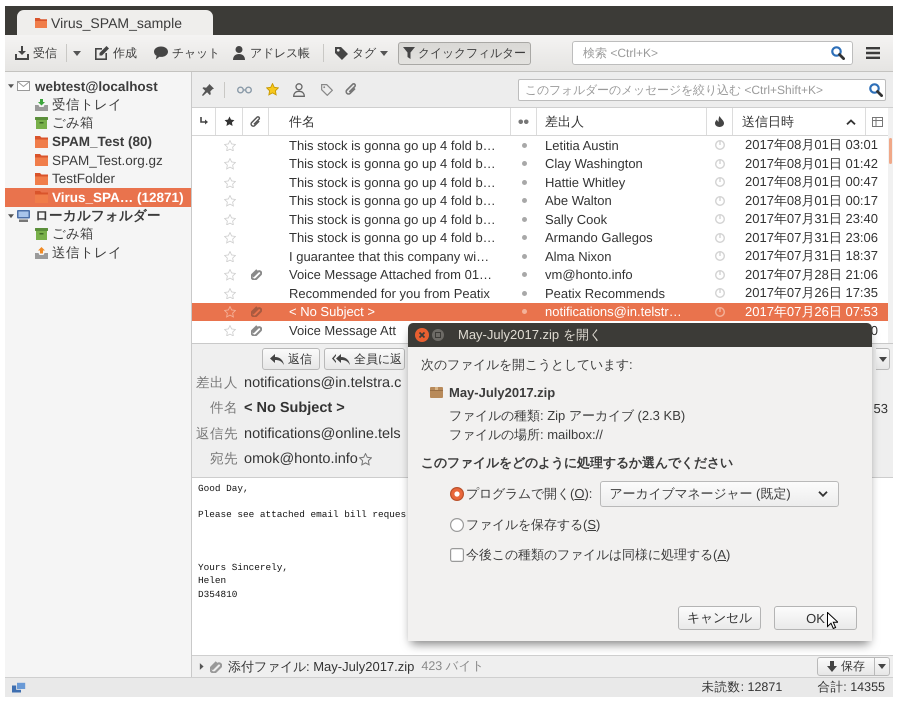 The width and height of the screenshot is (900, 705). I want to click on date-text: 2017年07月28日 21:06, so click(811, 275).